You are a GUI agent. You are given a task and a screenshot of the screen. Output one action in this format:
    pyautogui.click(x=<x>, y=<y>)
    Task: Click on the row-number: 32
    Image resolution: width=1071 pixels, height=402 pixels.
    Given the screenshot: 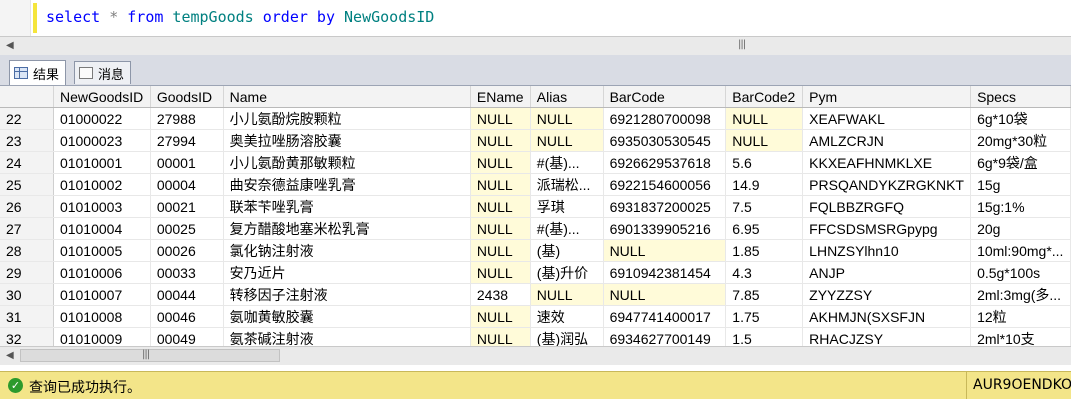 What is the action you would take?
    pyautogui.click(x=27, y=337)
    